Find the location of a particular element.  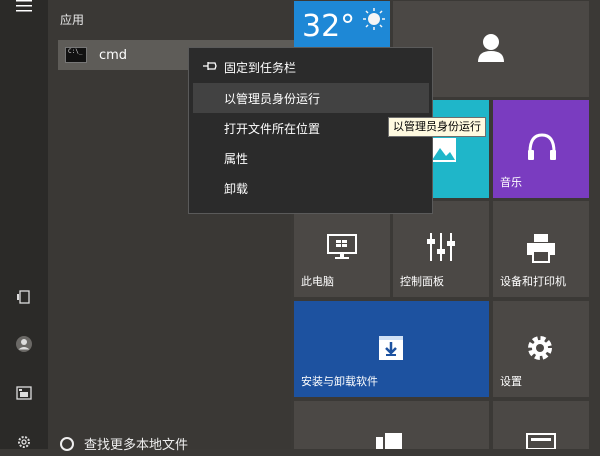

sun-icon is located at coordinates (374, 19).